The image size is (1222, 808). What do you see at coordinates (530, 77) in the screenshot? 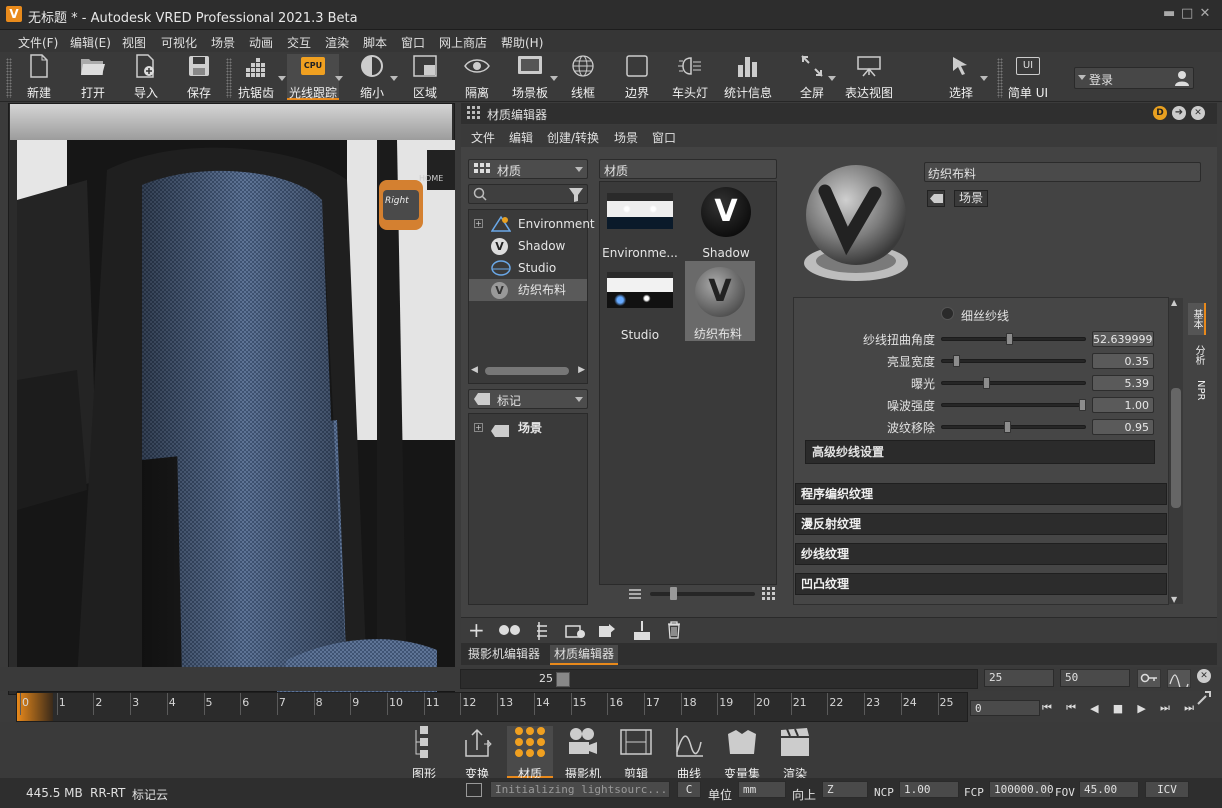
I see `scene-plate-button: 场景板` at bounding box center [530, 77].